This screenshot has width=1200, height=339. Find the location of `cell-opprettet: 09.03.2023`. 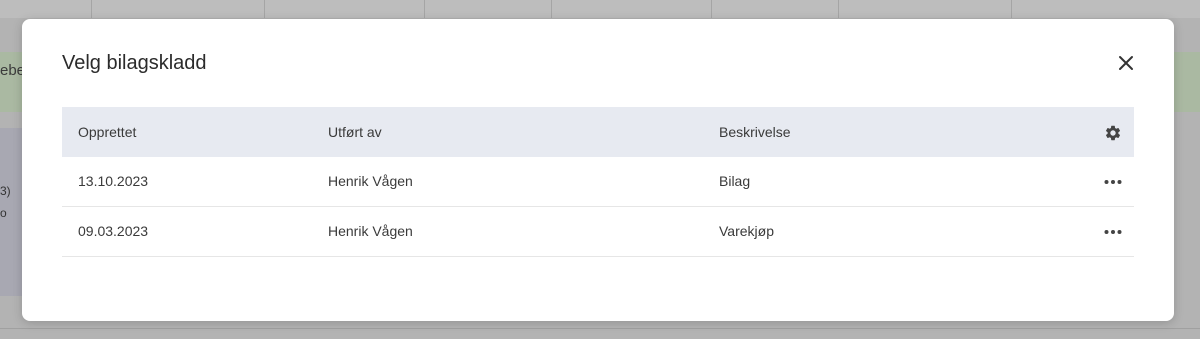

cell-opprettet: 09.03.2023 is located at coordinates (113, 231).